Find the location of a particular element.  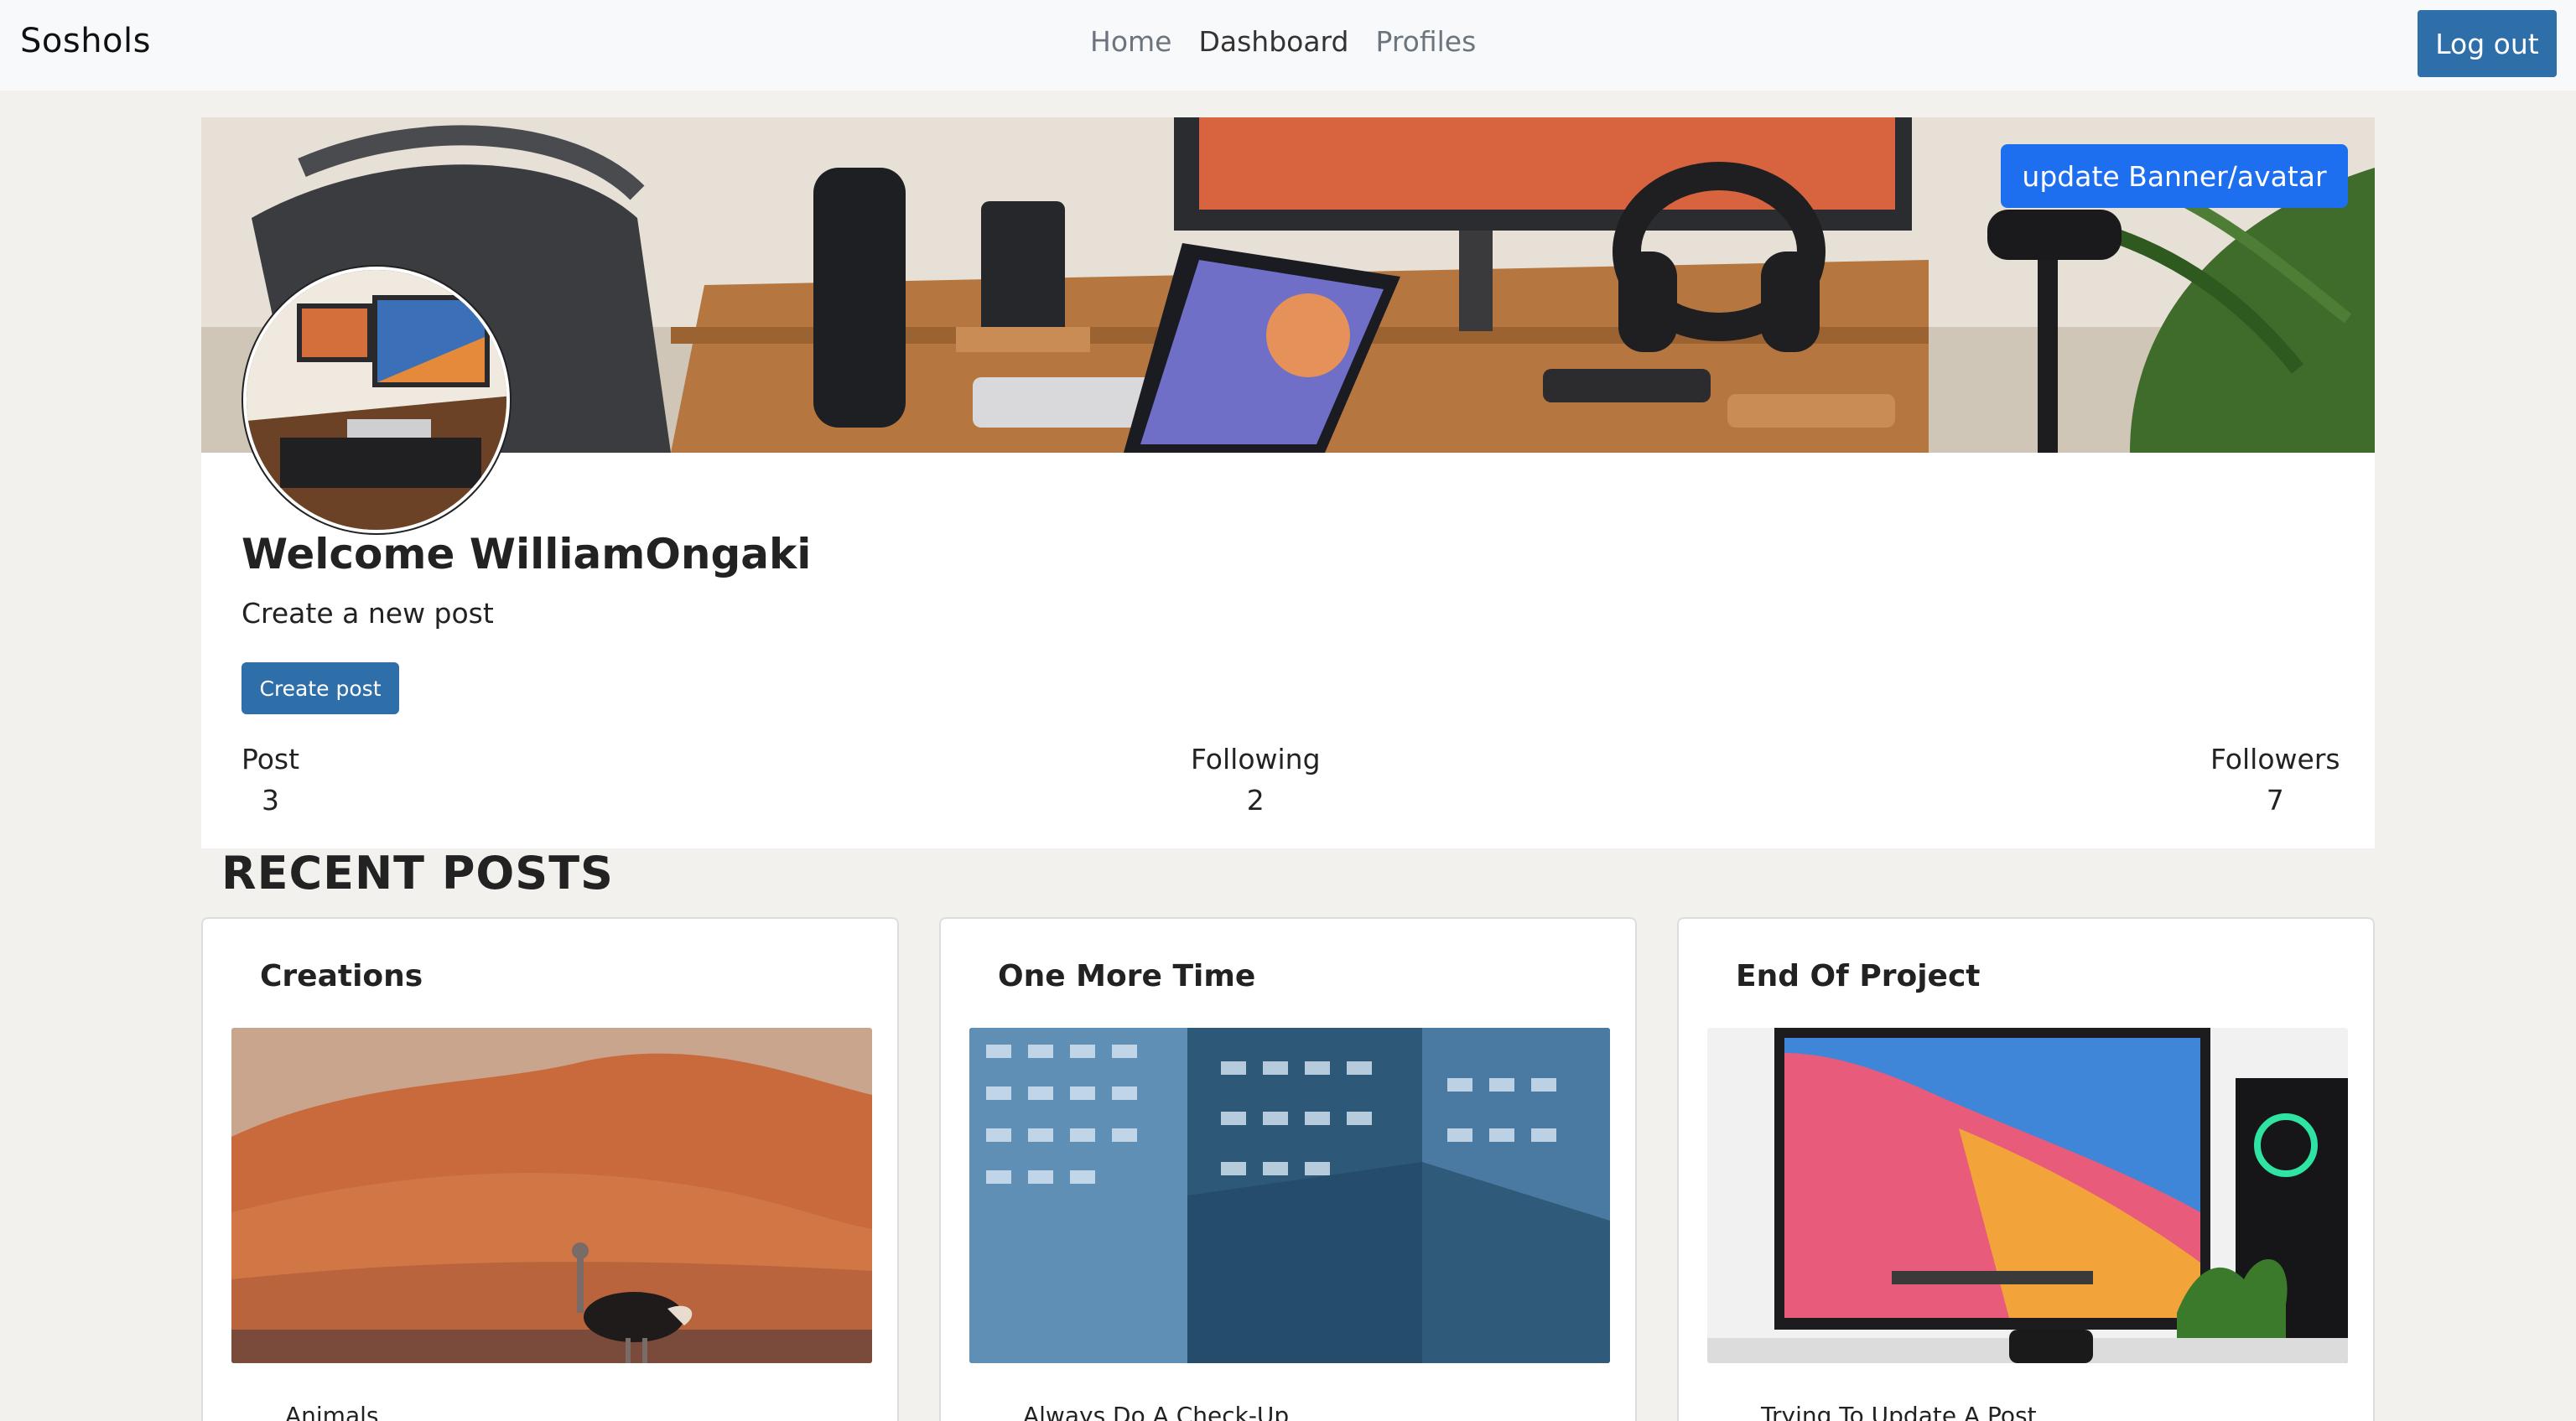

stat-followers: Followers 7 is located at coordinates (2275, 780).